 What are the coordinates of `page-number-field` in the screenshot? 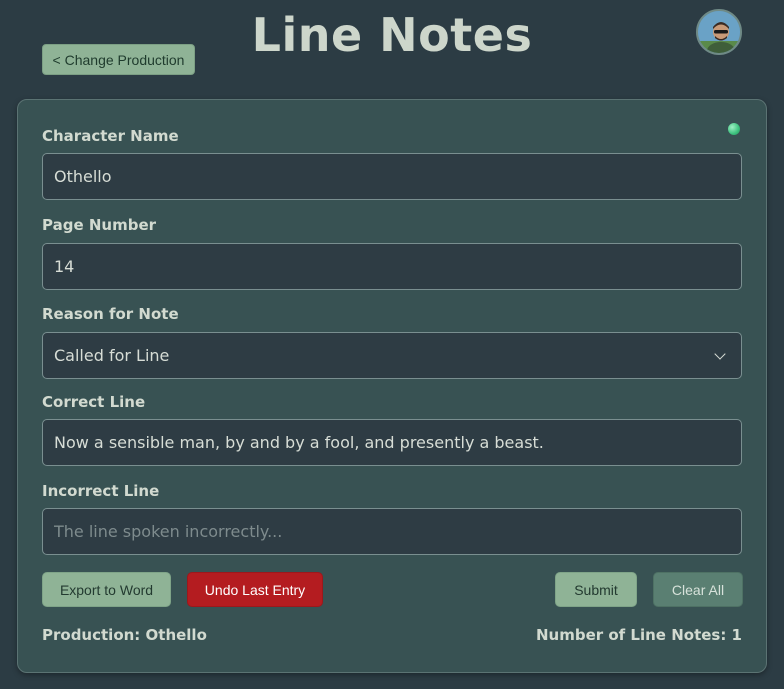 It's located at (392, 266).